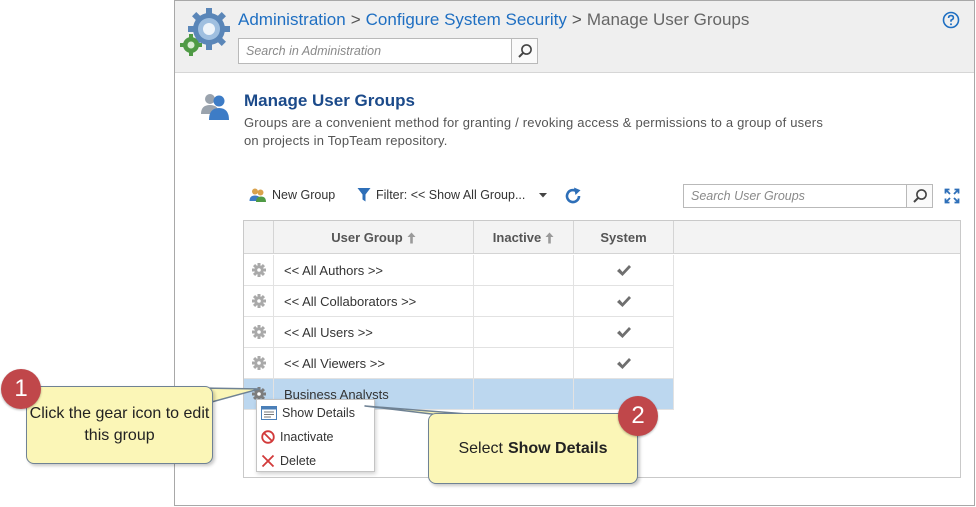 This screenshot has width=976, height=507. I want to click on menu-item-delete: Delete, so click(315, 461).